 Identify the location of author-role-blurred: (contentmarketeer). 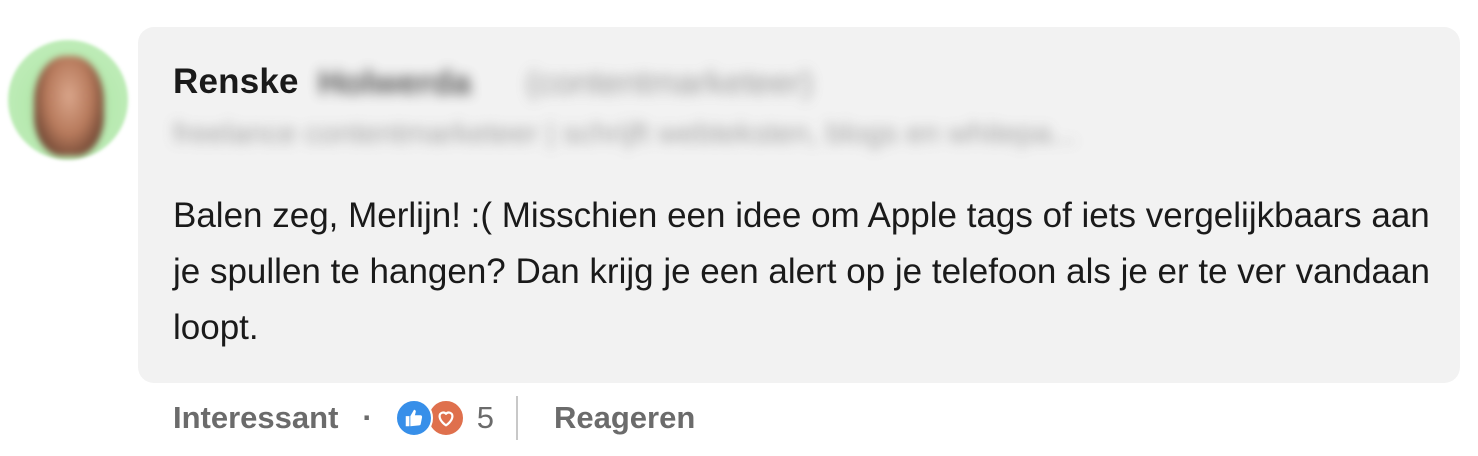
(670, 83).